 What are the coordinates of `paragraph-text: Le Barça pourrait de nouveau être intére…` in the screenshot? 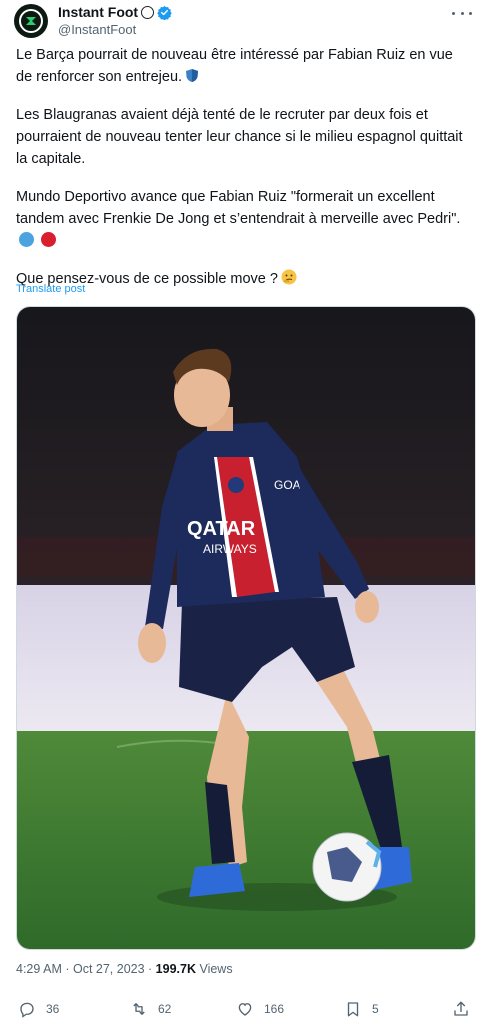 It's located at (234, 66).